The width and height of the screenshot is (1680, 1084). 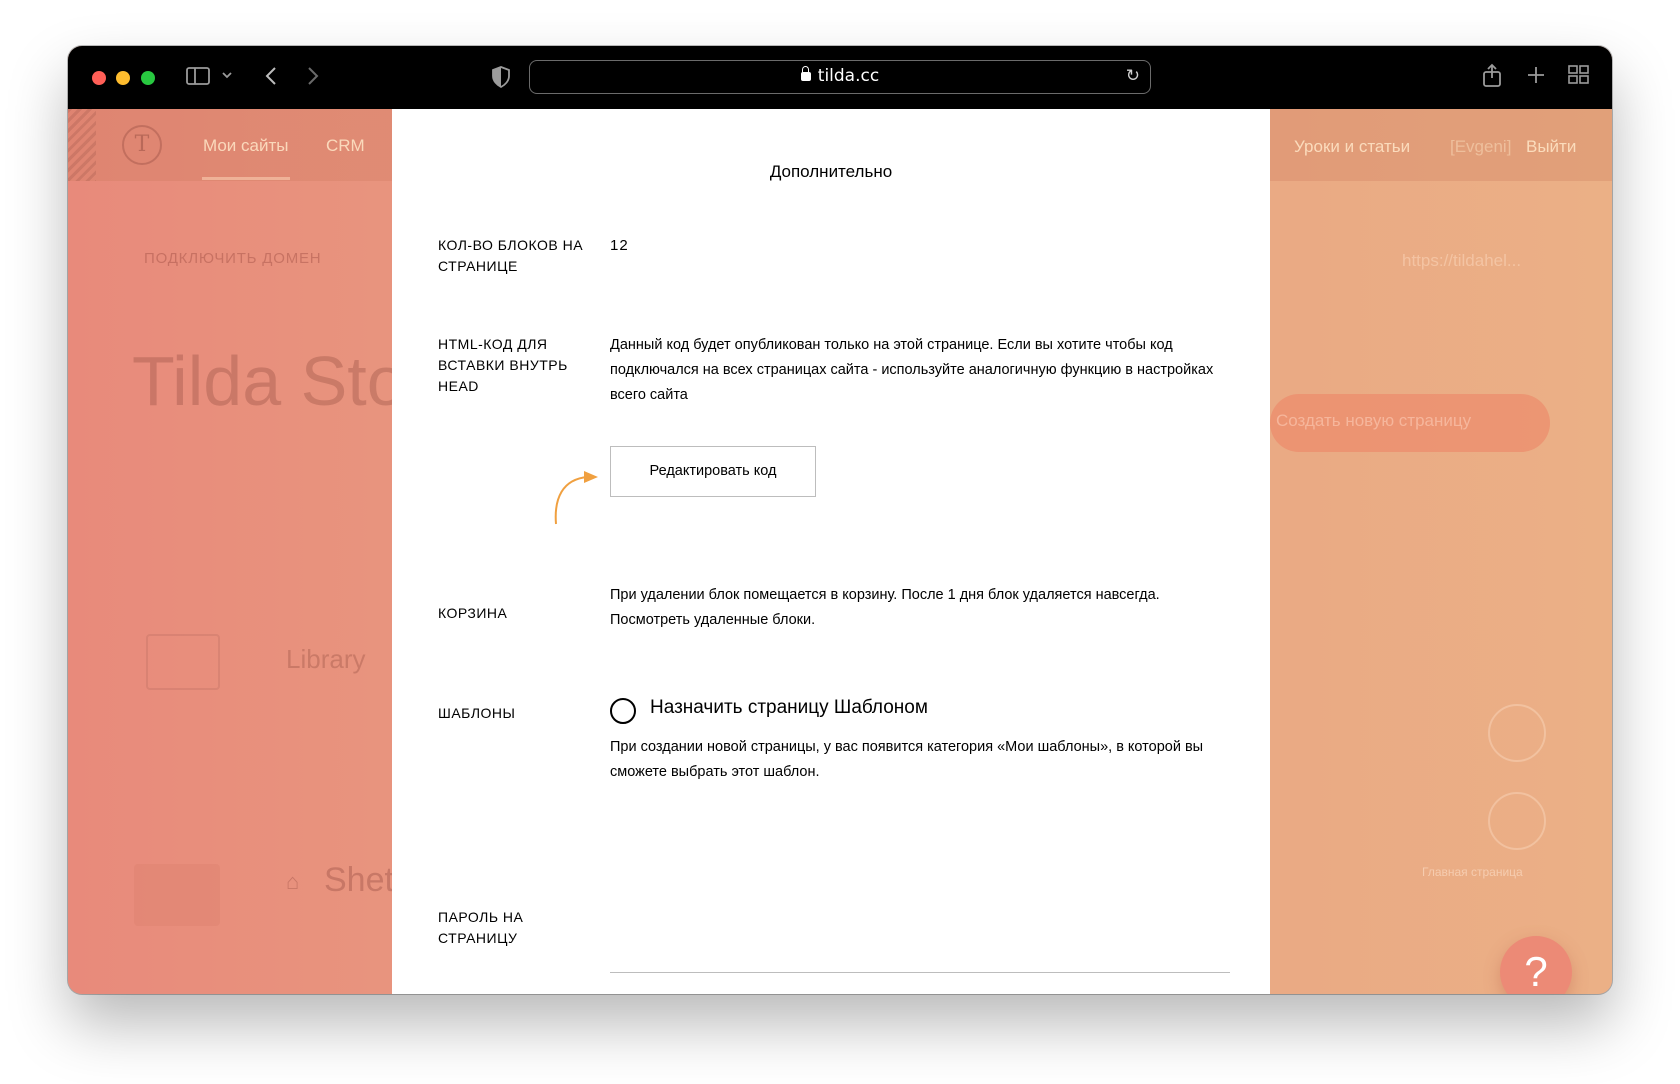 I want to click on tab-overview-icon, so click(x=1579, y=77).